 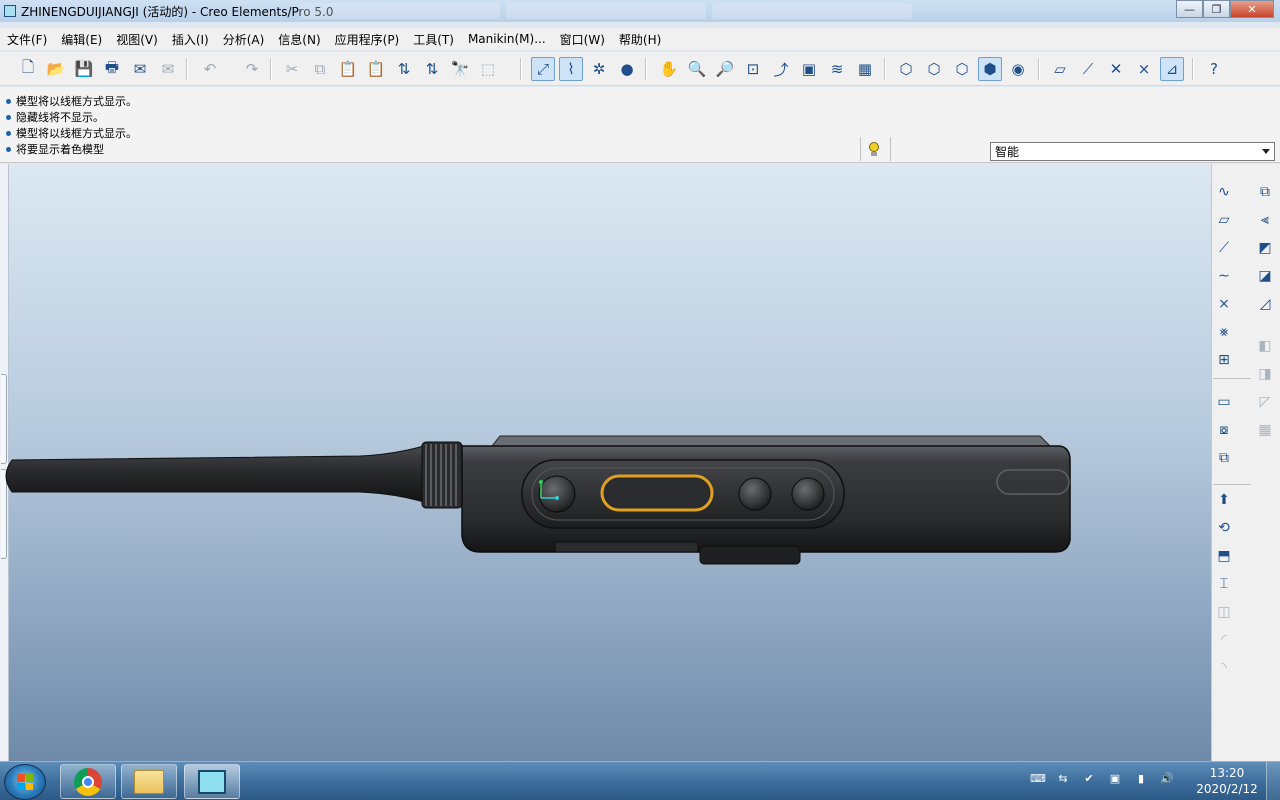 I want to click on tray-icon: 🔊, so click(x=1167, y=779).